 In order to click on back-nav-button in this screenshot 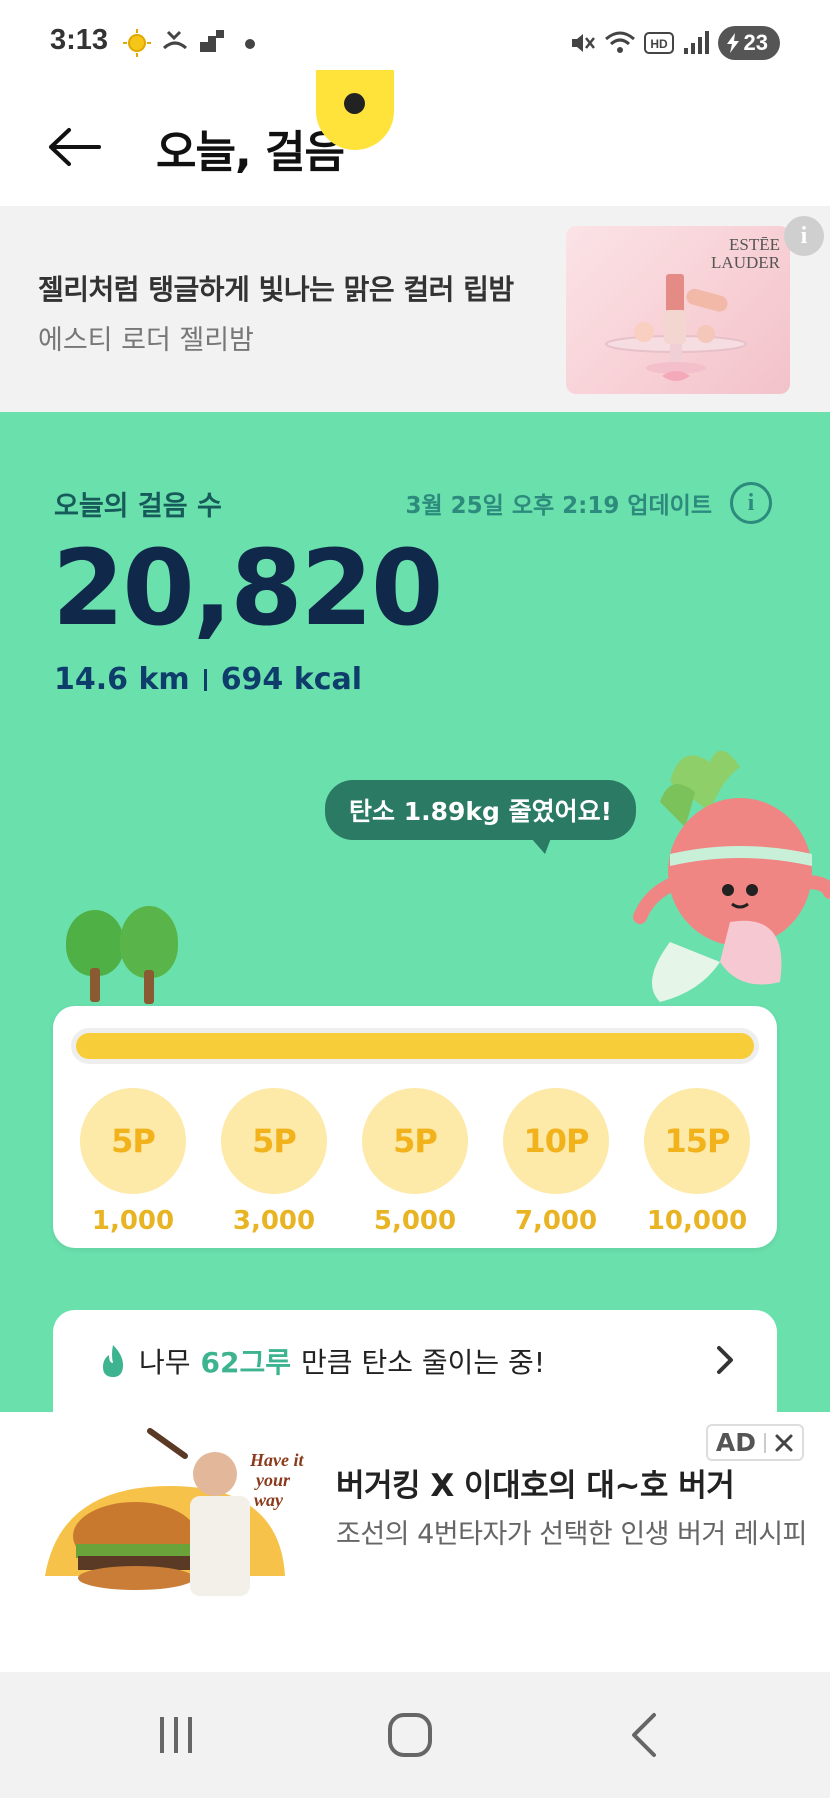, I will do `click(644, 1735)`.